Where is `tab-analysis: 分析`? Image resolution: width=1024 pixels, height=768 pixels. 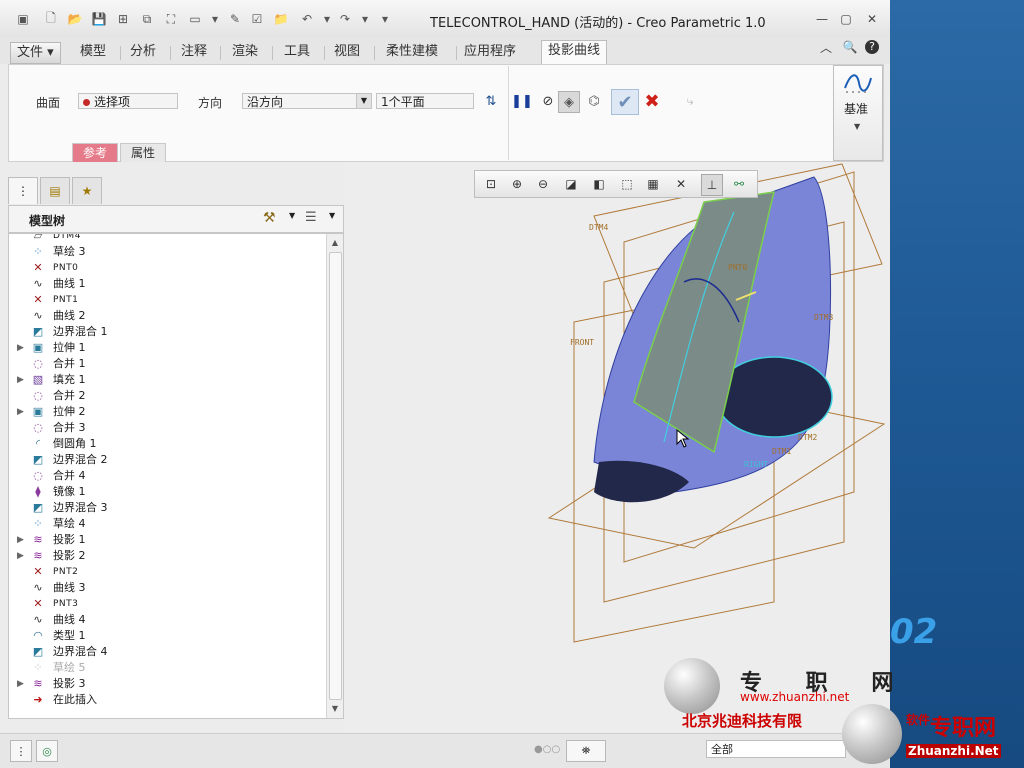
tab-analysis: 分析 is located at coordinates (143, 52).